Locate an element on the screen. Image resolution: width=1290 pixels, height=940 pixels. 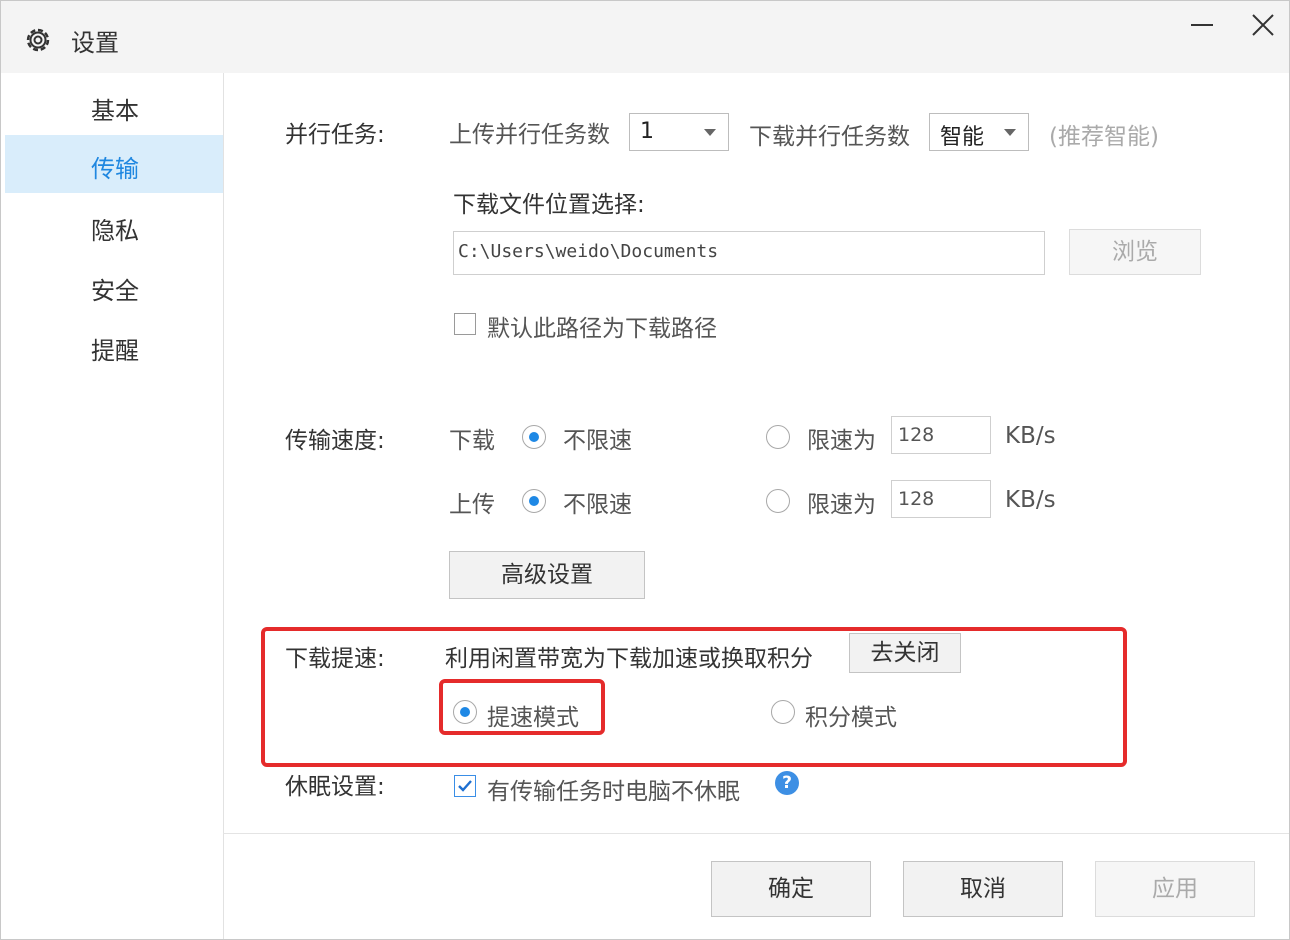
download-limit-radio is located at coordinates (778, 437).